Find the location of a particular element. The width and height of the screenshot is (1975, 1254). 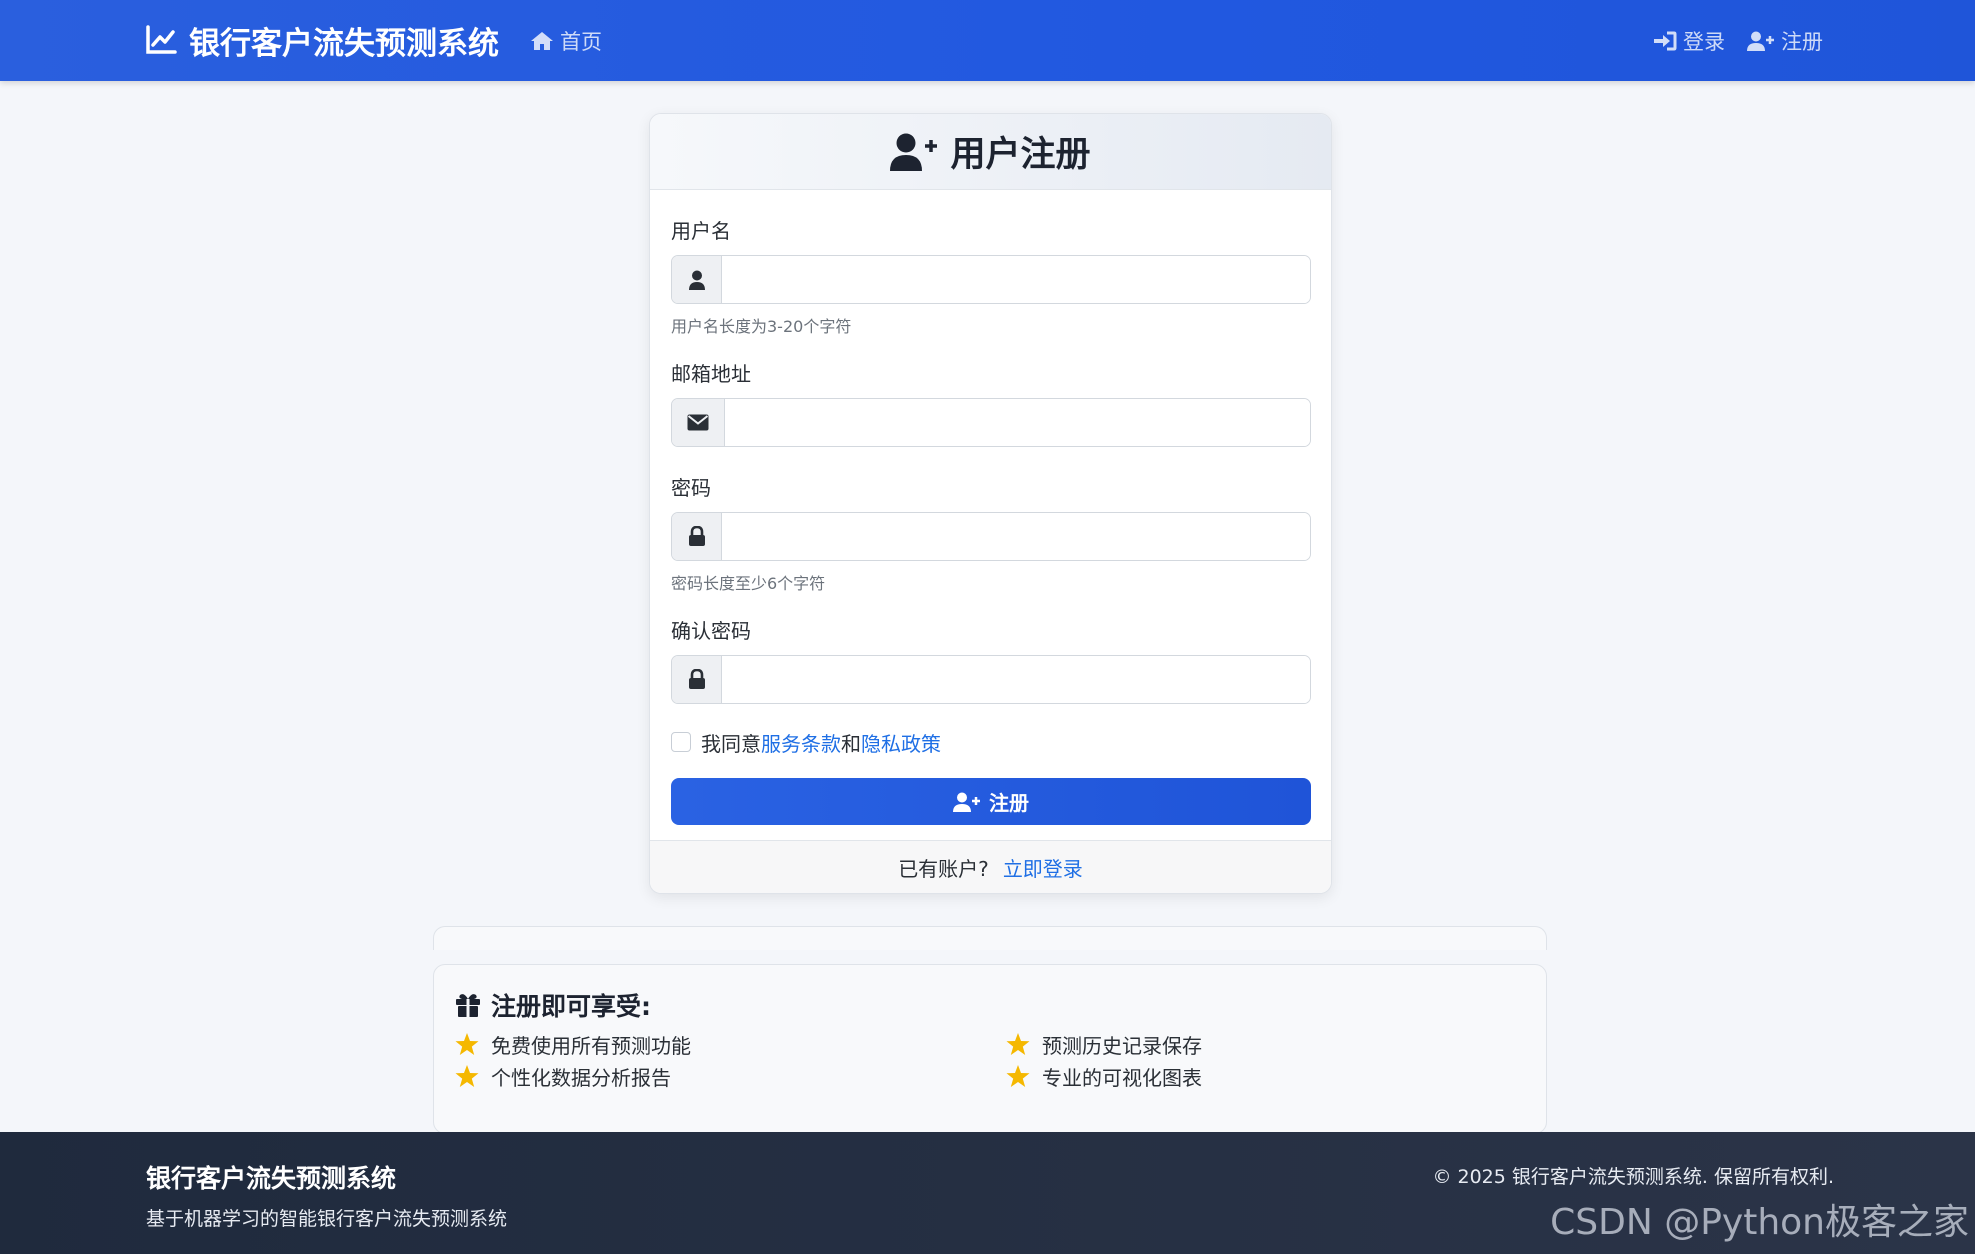

have-account-text: 已有账户? is located at coordinates (943, 868).